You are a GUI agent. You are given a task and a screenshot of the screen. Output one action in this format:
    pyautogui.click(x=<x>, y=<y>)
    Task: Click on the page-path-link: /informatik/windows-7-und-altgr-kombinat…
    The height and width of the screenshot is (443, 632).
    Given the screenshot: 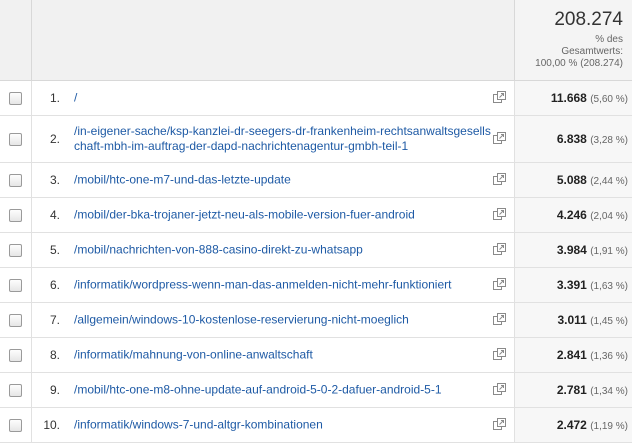 What is the action you would take?
    pyautogui.click(x=284, y=425)
    